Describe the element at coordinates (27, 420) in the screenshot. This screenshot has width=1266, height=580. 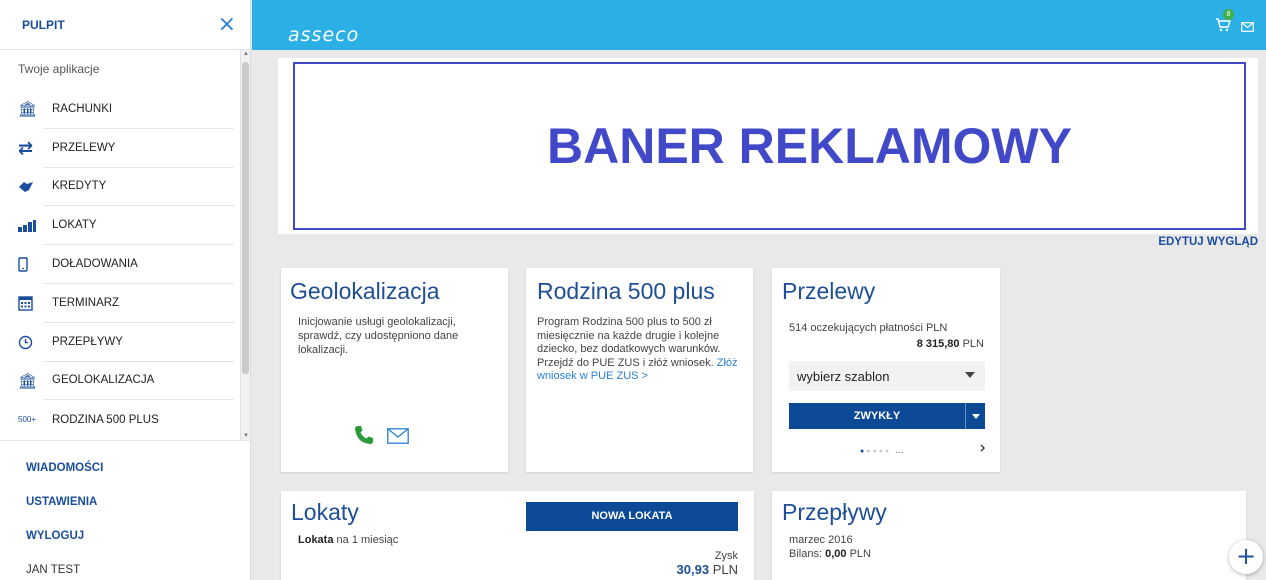
I see `500-plus-icon: 500+` at that location.